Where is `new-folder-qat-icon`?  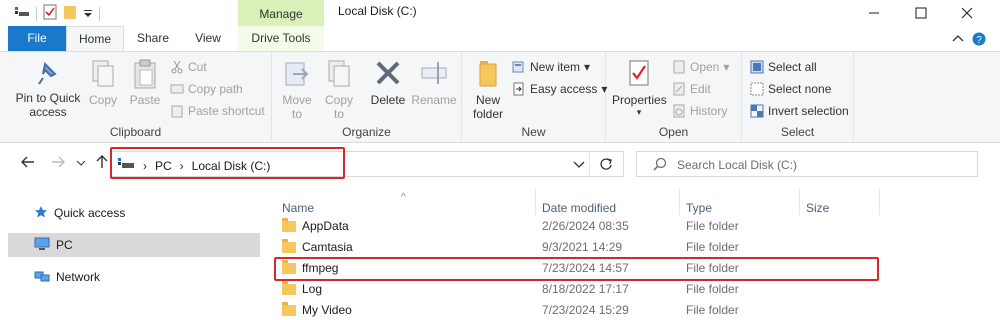 new-folder-qat-icon is located at coordinates (70, 13).